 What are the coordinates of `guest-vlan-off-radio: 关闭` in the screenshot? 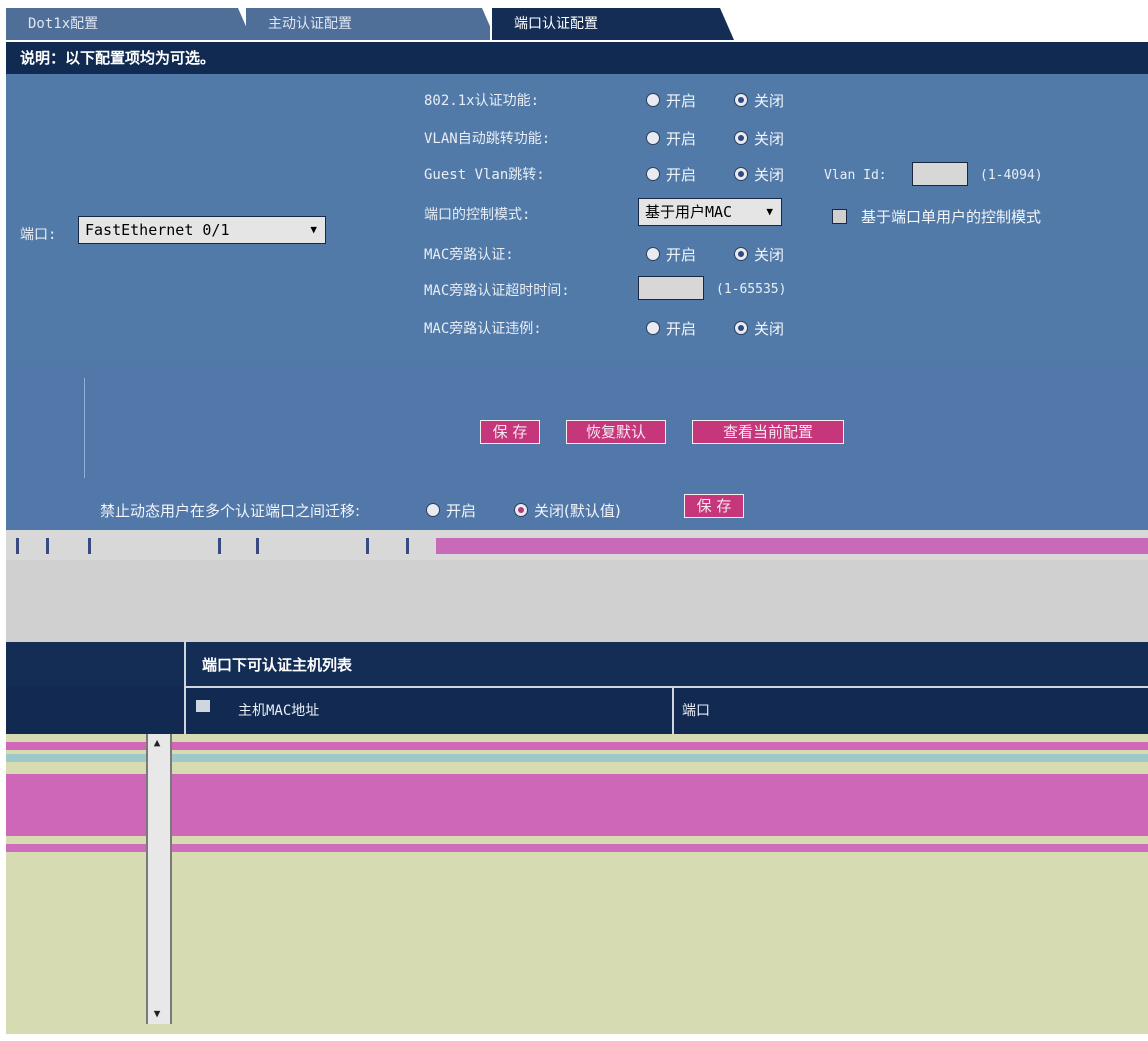 It's located at (759, 174).